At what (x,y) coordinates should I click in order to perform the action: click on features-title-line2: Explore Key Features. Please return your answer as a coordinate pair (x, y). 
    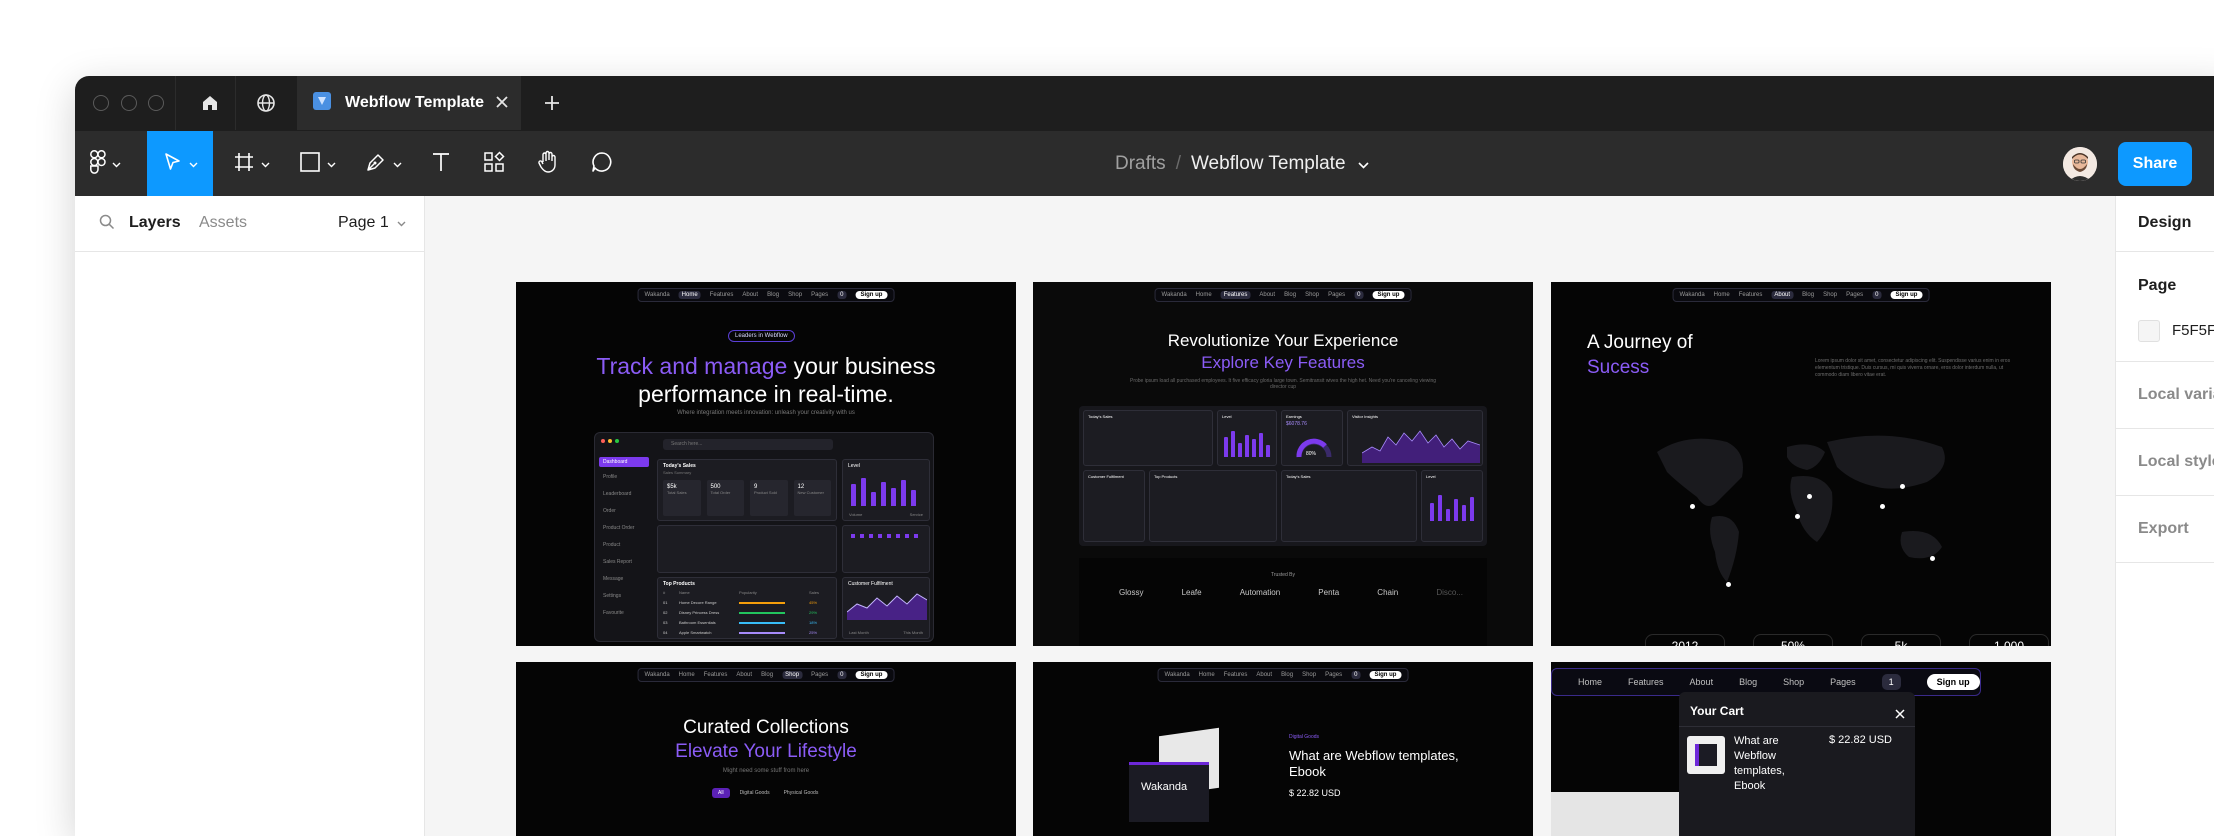
    Looking at the image, I should click on (1283, 362).